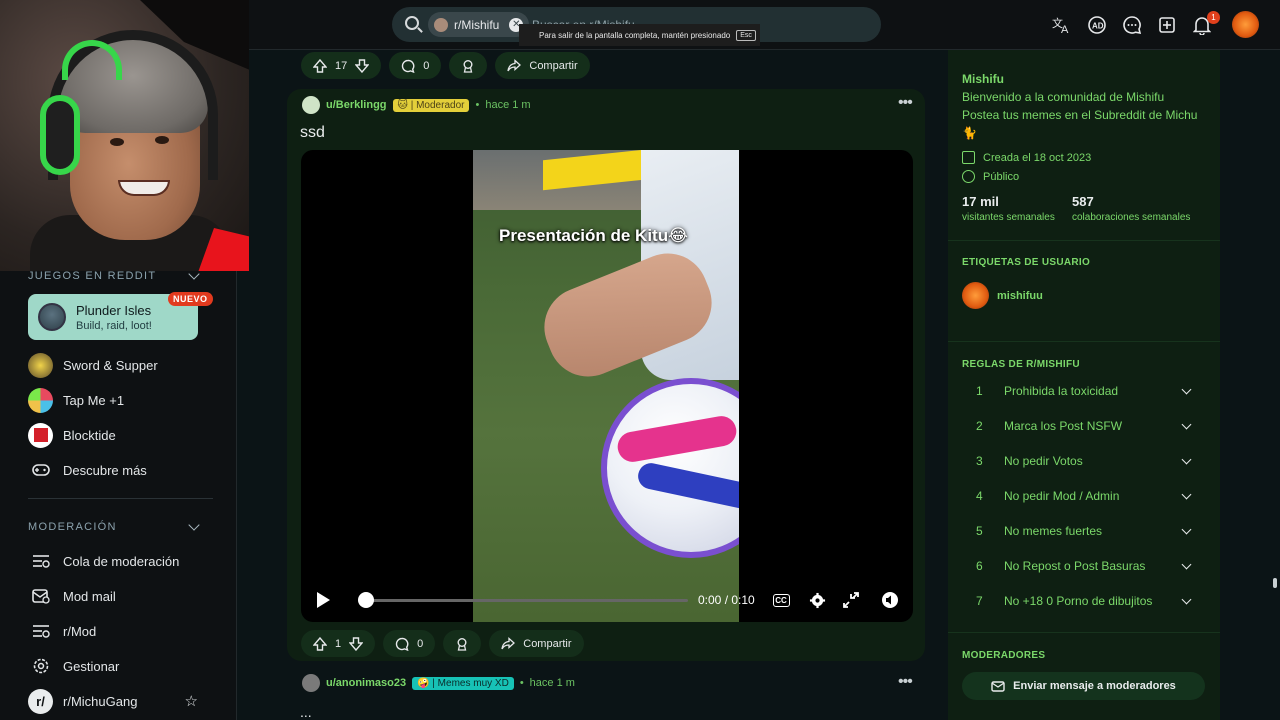 The height and width of the screenshot is (720, 1280). I want to click on post-time: hace 1 m, so click(508, 105).